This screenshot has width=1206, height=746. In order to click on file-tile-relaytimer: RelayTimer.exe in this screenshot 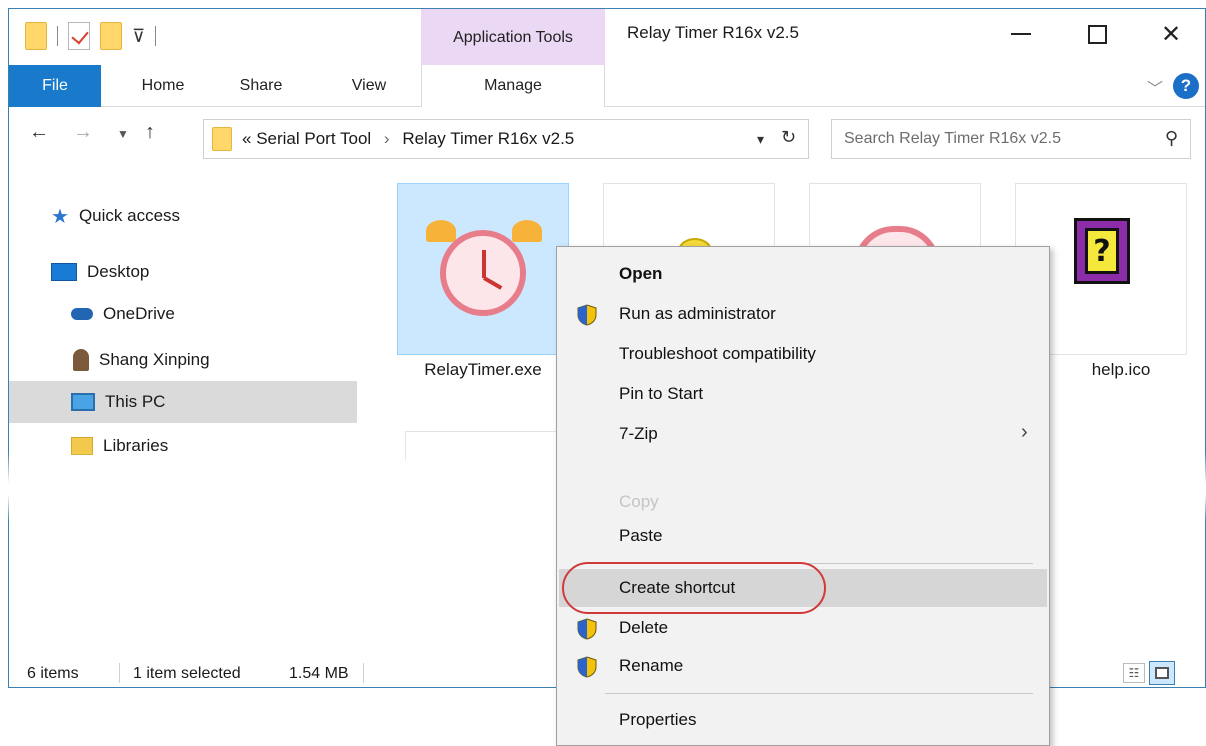, I will do `click(483, 281)`.